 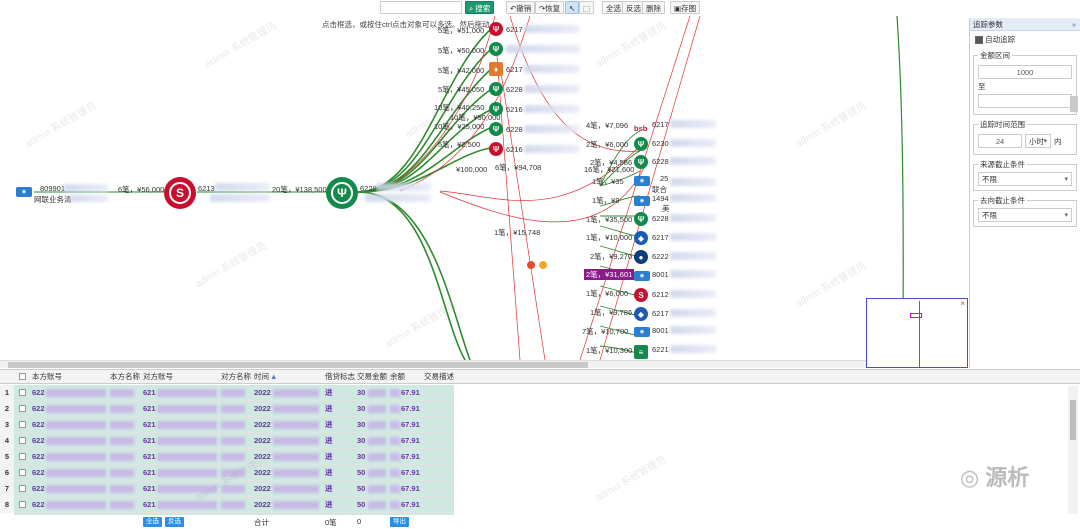 What do you see at coordinates (660, 237) in the screenshot?
I see `node-account: 6217` at bounding box center [660, 237].